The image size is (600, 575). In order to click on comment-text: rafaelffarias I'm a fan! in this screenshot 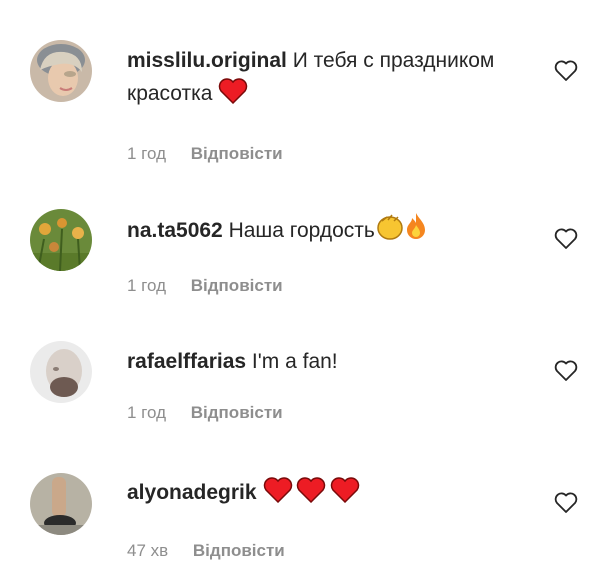, I will do `click(327, 361)`.